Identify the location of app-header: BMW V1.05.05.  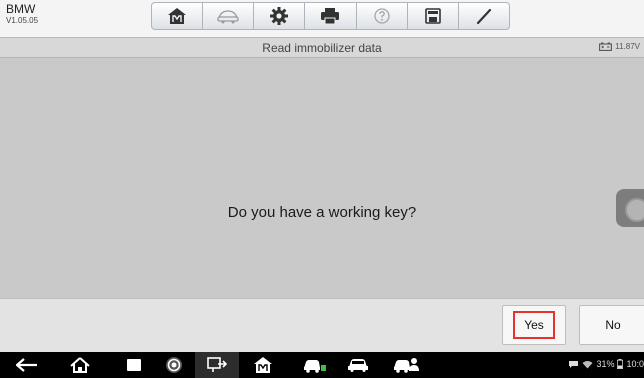
(322, 19).